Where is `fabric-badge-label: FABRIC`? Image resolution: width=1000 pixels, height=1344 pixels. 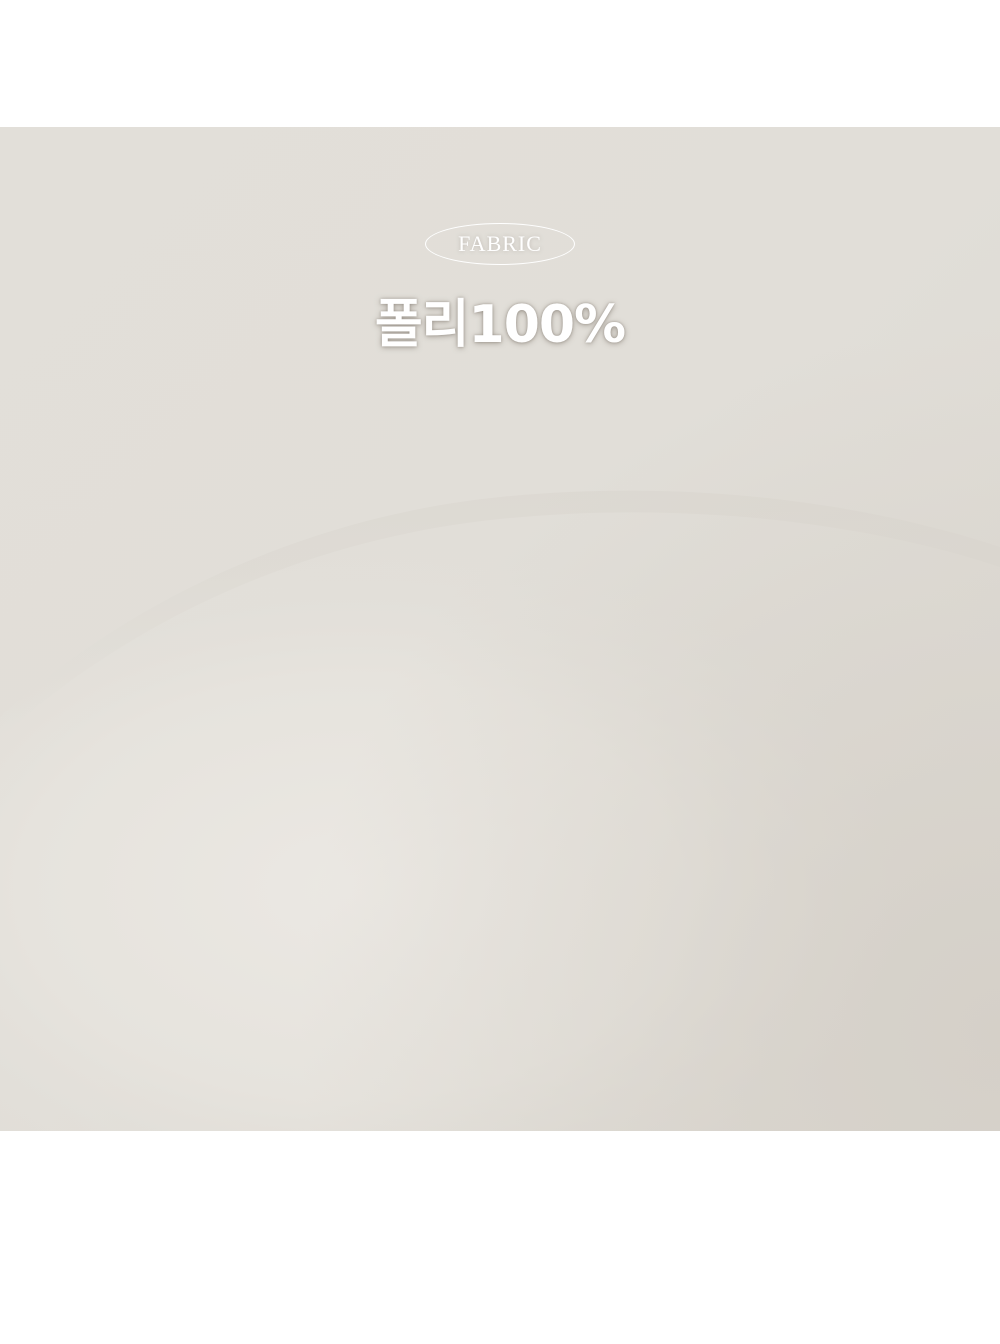
fabric-badge-label: FABRIC is located at coordinates (500, 243).